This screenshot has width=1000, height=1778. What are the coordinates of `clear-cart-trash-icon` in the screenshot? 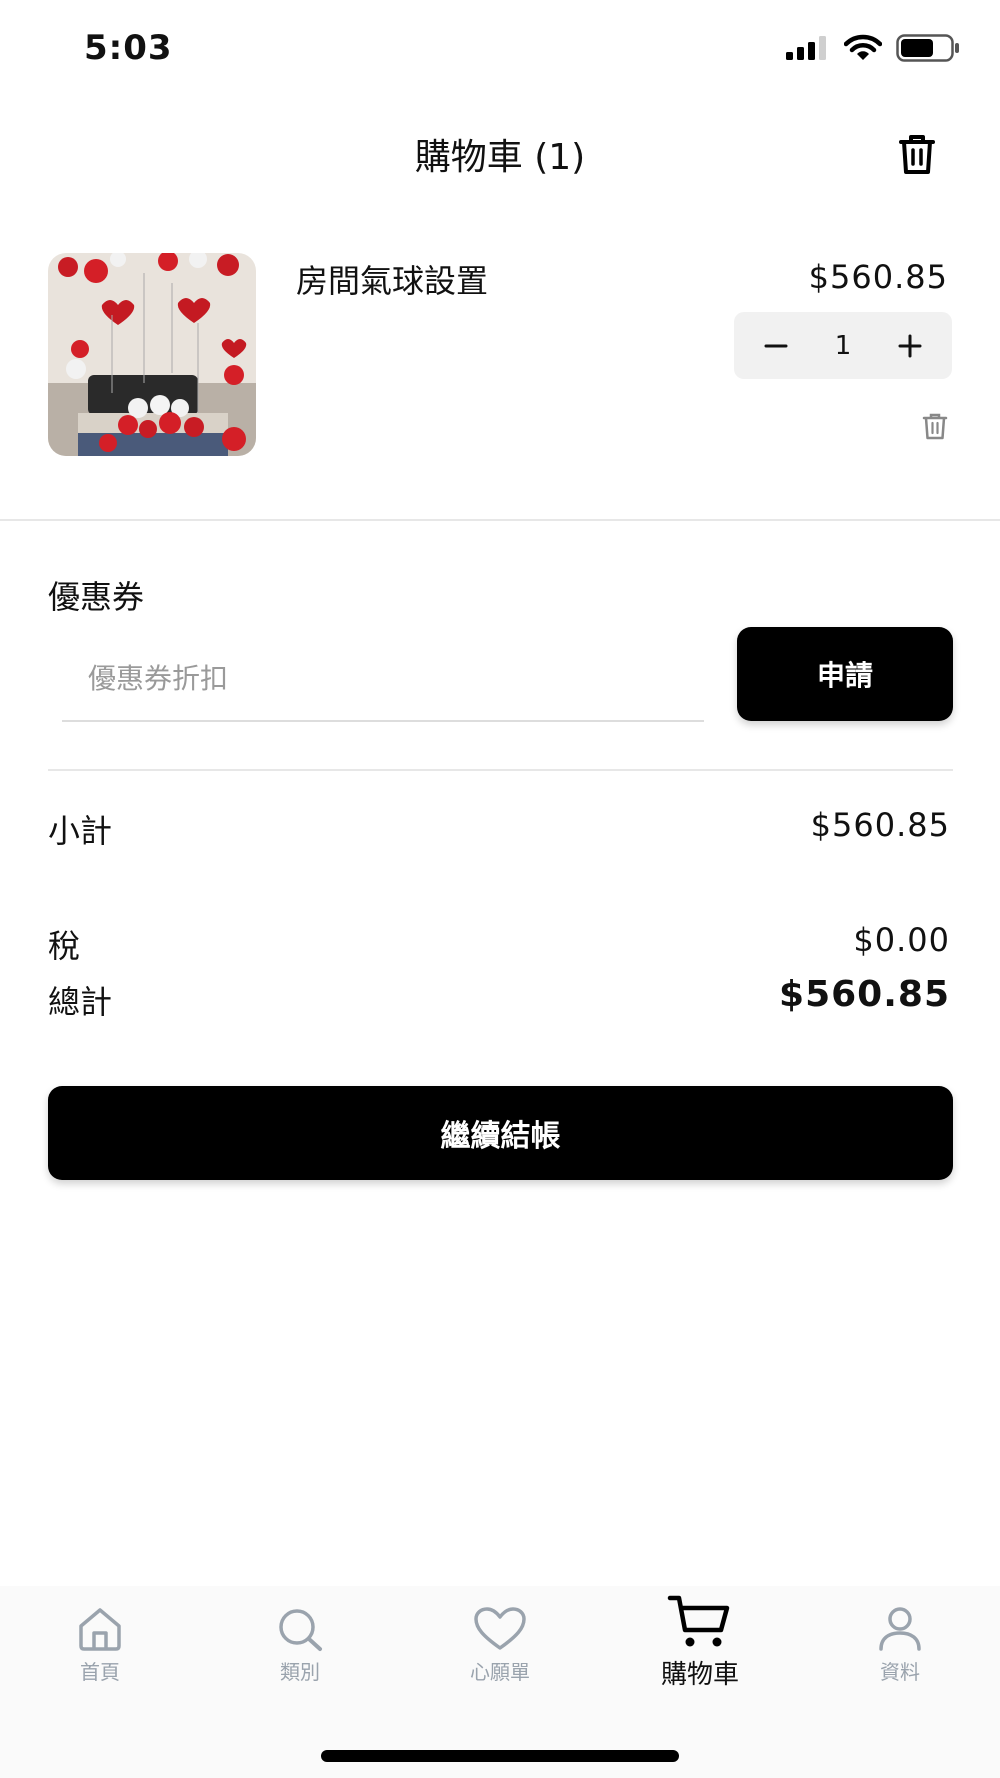 It's located at (917, 154).